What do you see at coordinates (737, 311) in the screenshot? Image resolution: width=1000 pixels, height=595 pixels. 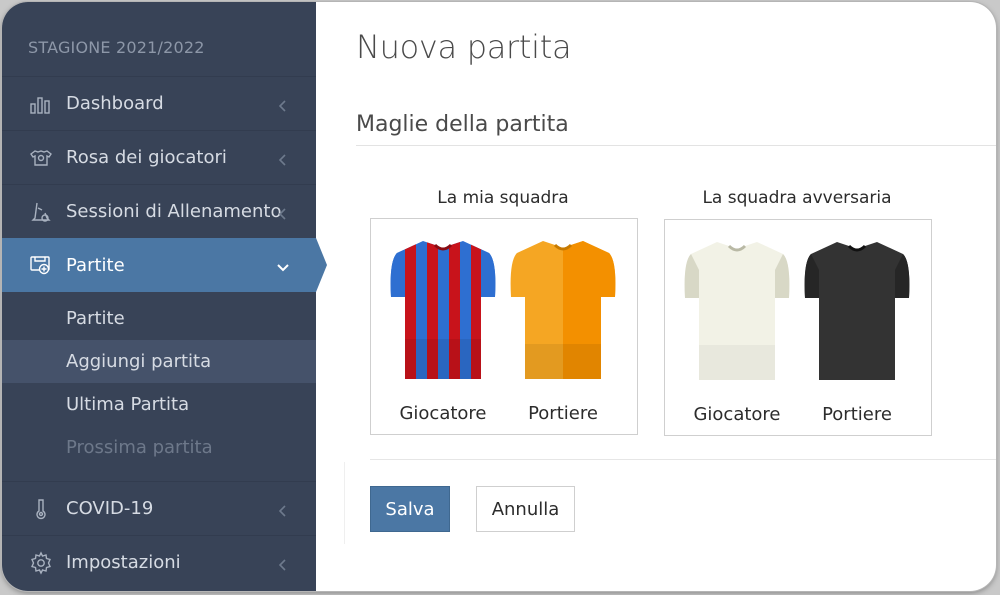 I see `opponent-player-shirt` at bounding box center [737, 311].